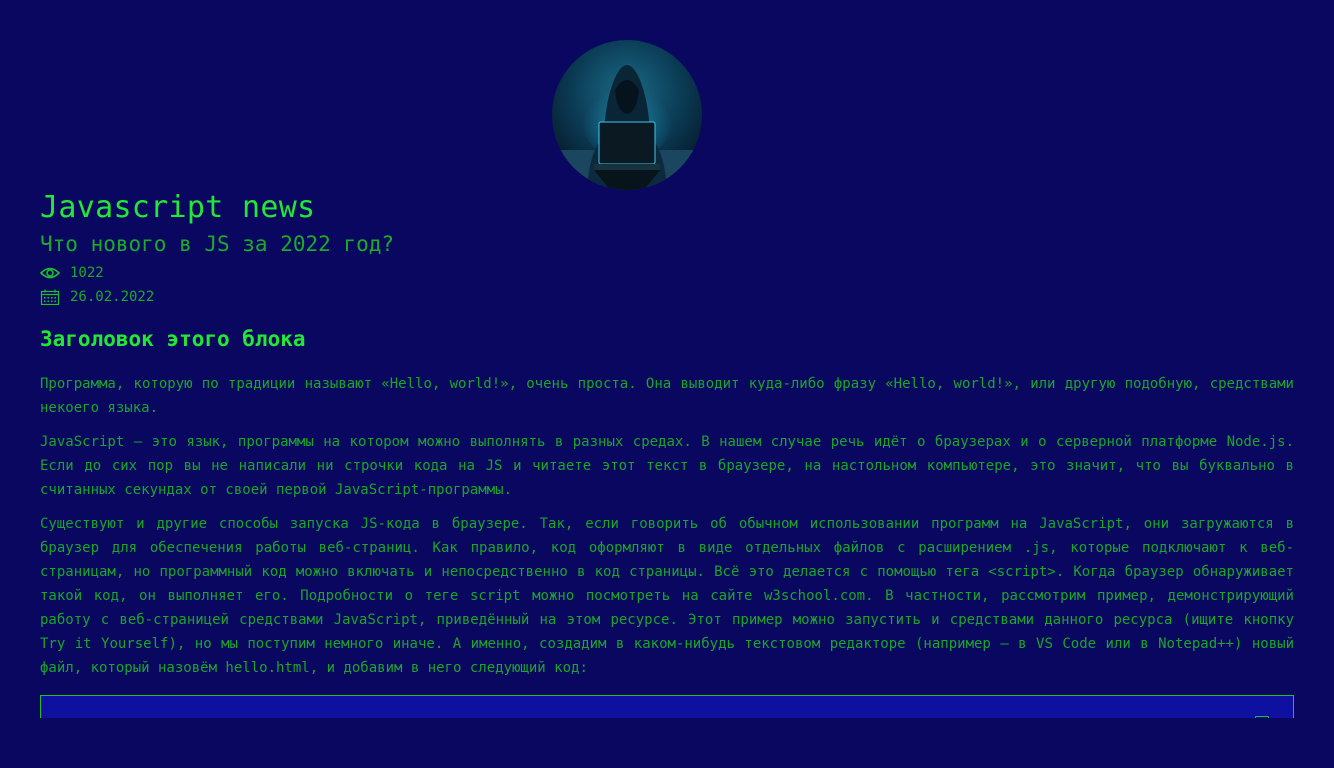 The height and width of the screenshot is (768, 1334). What do you see at coordinates (667, 743) in the screenshot?
I see `page-bottom-band` at bounding box center [667, 743].